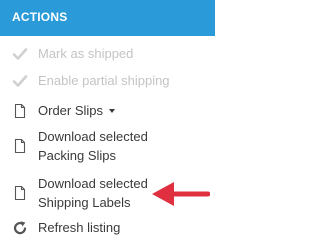  What do you see at coordinates (112, 111) in the screenshot?
I see `chevron-down-icon` at bounding box center [112, 111].